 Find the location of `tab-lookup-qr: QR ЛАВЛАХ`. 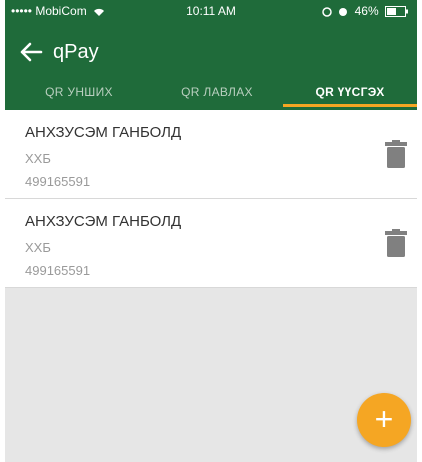

tab-lookup-qr: QR ЛАВЛАХ is located at coordinates (217, 94).